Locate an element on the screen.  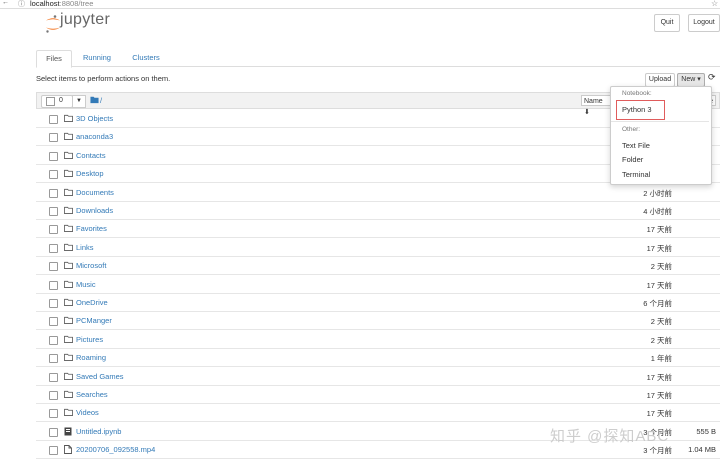
item-name-link: OneDrive is located at coordinates (92, 302).